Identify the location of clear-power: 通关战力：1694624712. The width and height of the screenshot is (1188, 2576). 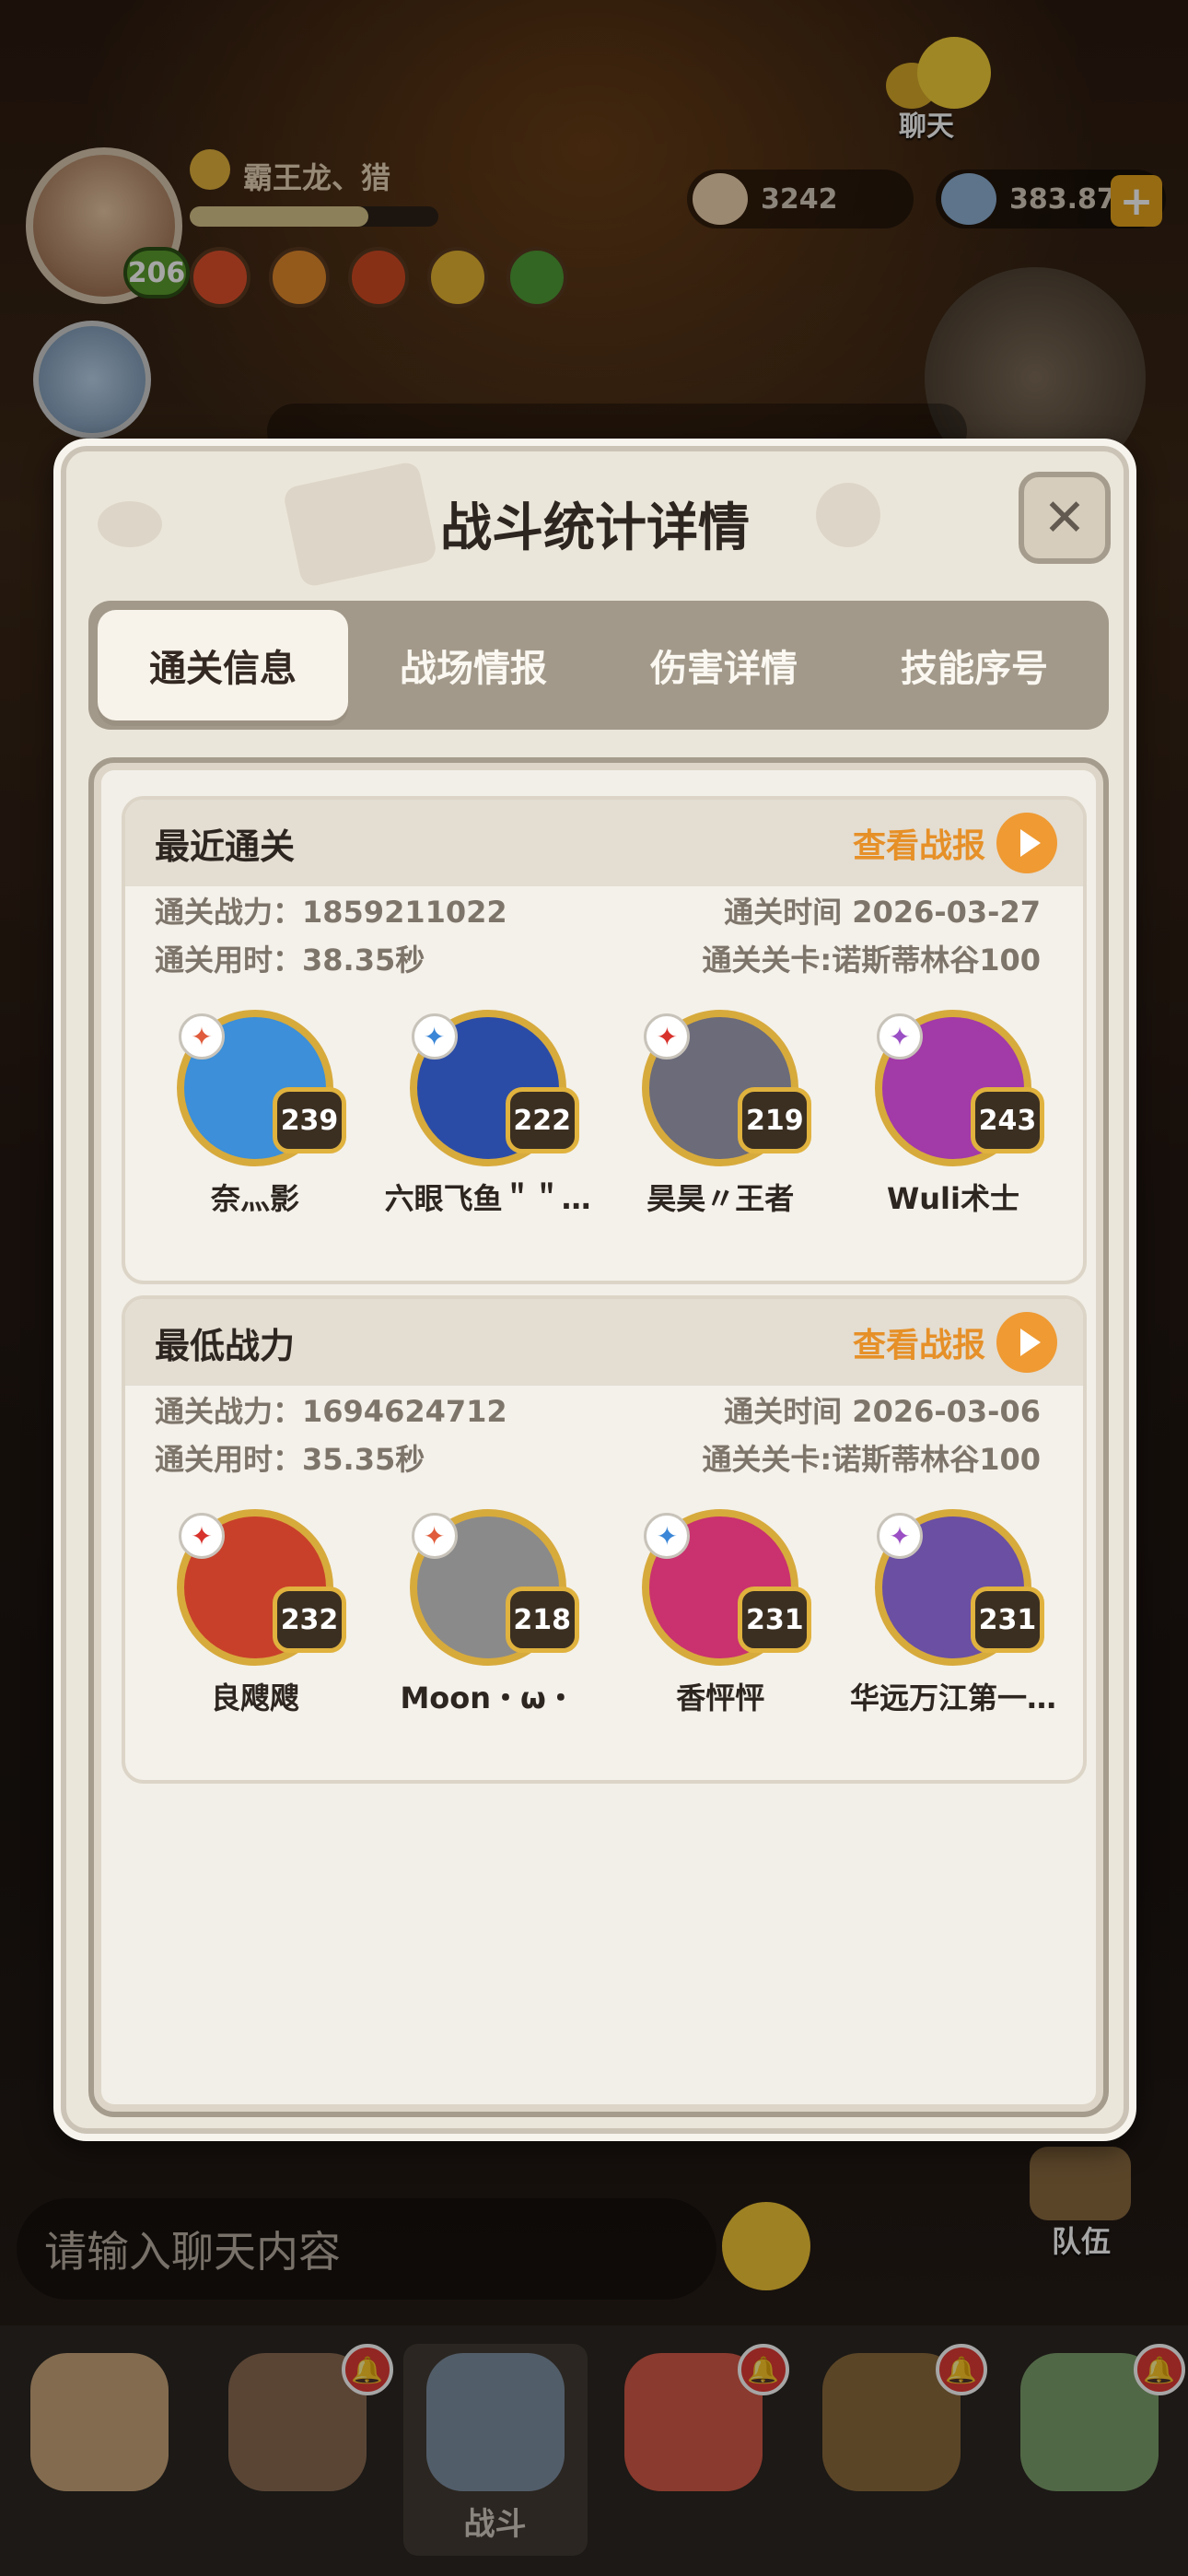
(331, 1411).